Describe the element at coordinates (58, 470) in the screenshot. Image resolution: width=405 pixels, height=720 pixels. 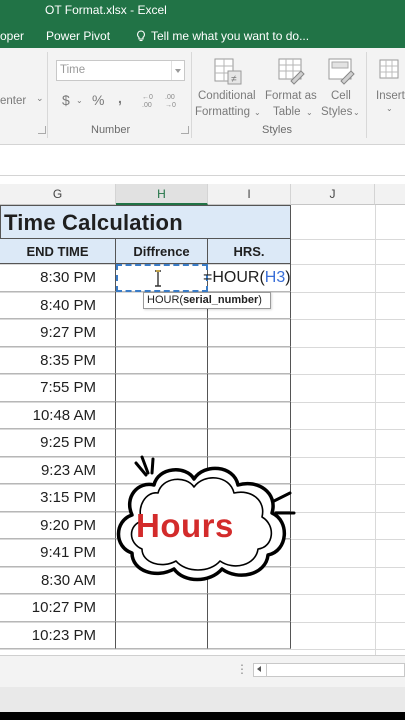
I see `end-time-cell: 9:23 AM` at that location.